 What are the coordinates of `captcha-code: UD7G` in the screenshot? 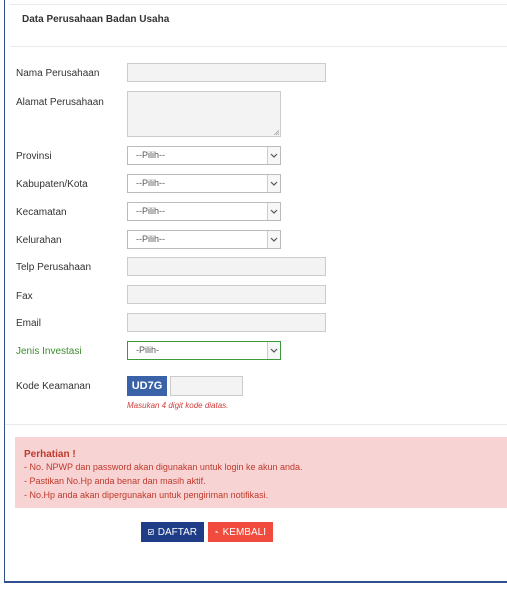 It's located at (147, 386).